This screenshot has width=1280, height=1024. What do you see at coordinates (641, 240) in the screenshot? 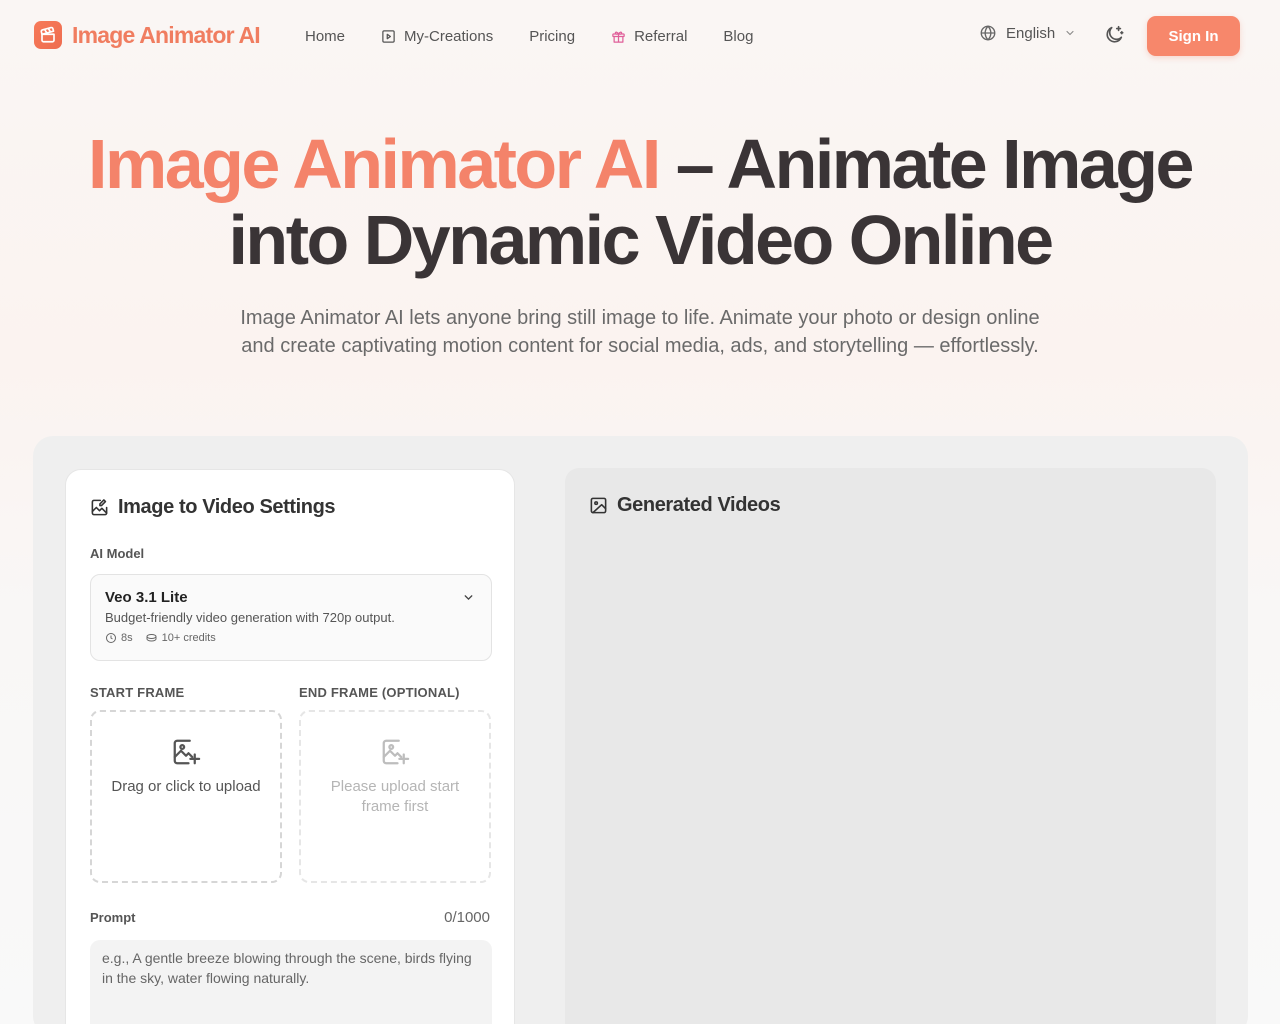
I see `title-line-2: into Dynamic Video Online` at bounding box center [641, 240].